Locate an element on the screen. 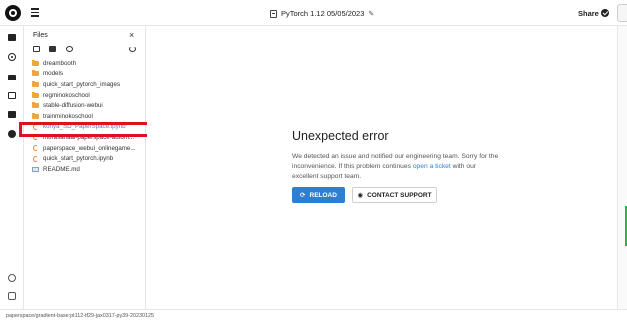 This screenshot has height=323, width=627. right-side-strip is located at coordinates (622, 167).